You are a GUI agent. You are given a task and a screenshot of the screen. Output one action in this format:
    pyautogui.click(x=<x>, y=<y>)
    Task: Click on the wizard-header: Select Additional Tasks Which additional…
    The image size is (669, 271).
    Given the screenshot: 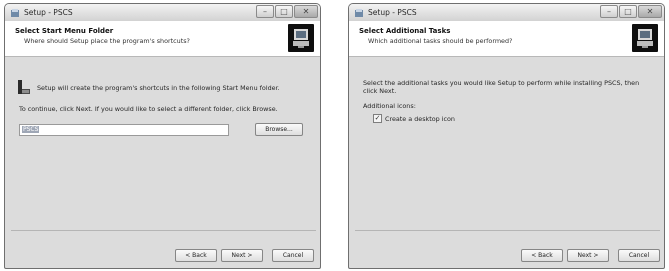 What is the action you would take?
    pyautogui.click(x=506, y=39)
    